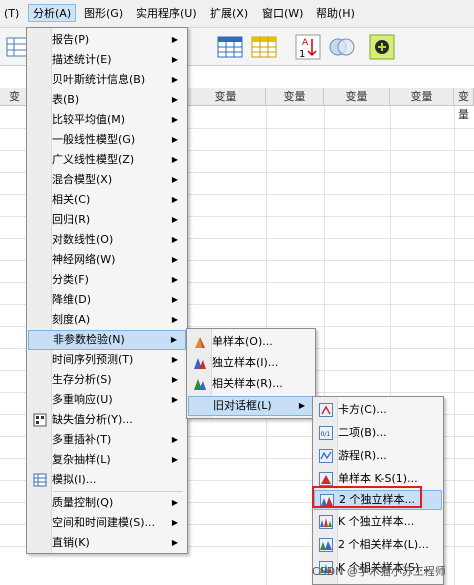 The width and height of the screenshot is (474, 585). I want to click on independent-samples-icon, so click(200, 363).